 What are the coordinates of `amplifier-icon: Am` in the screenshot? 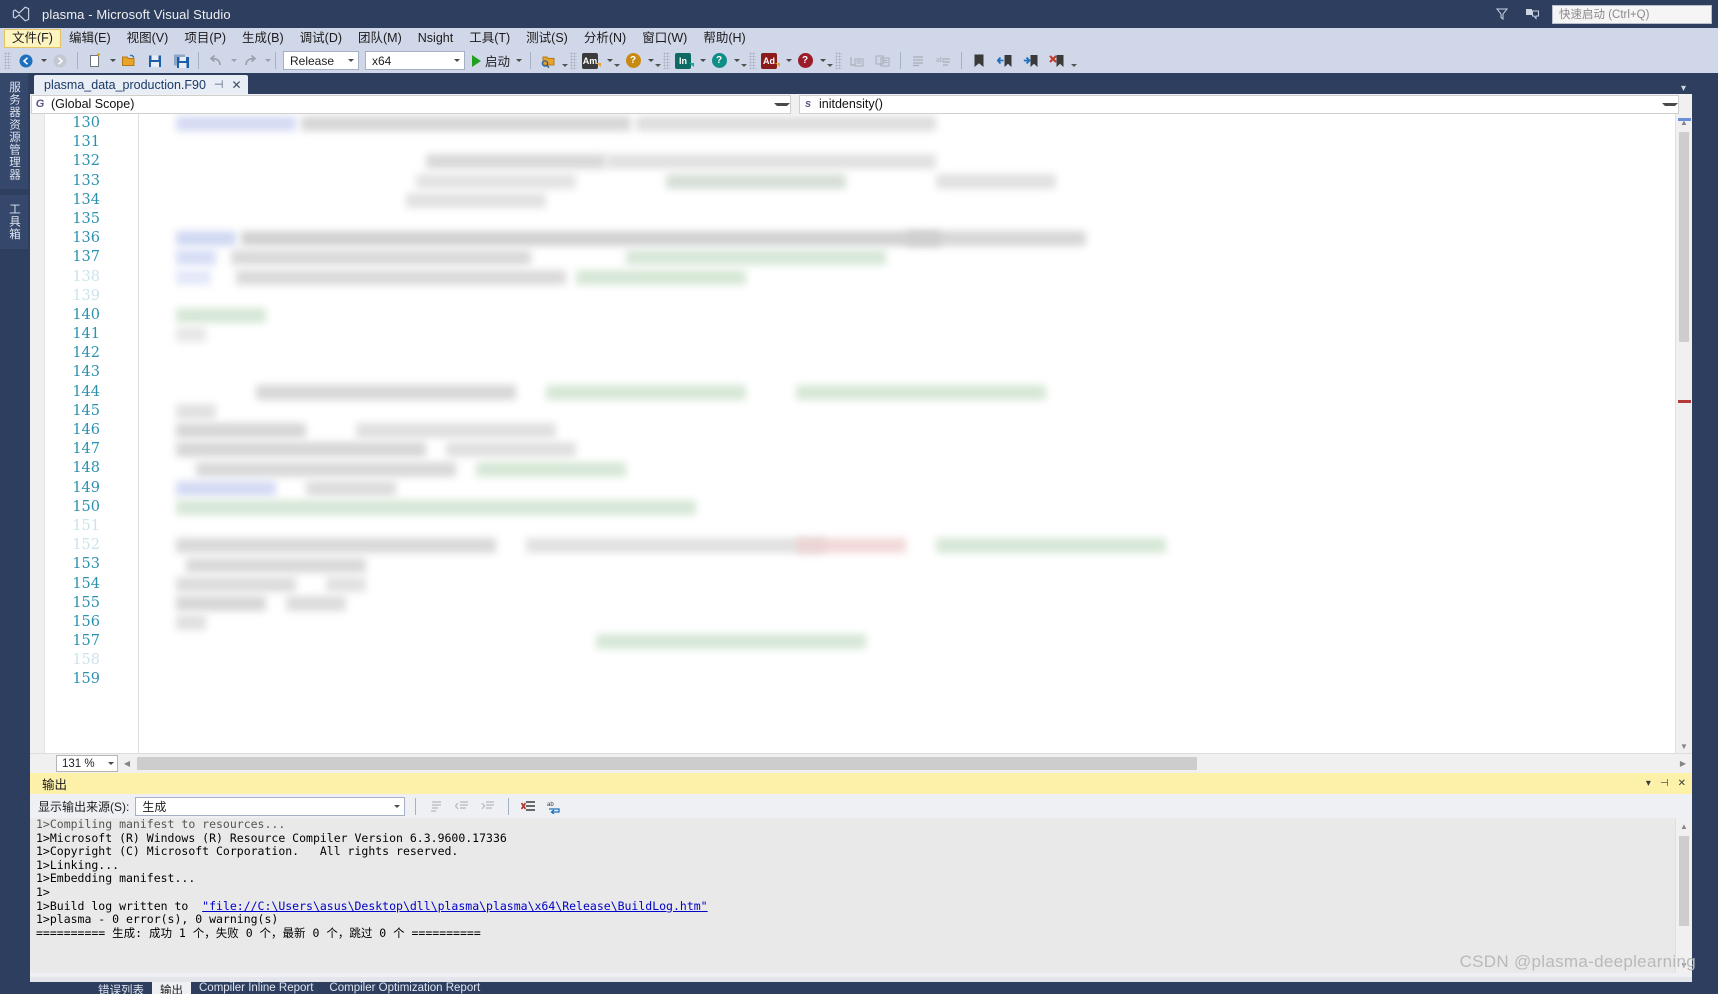 It's located at (592, 61).